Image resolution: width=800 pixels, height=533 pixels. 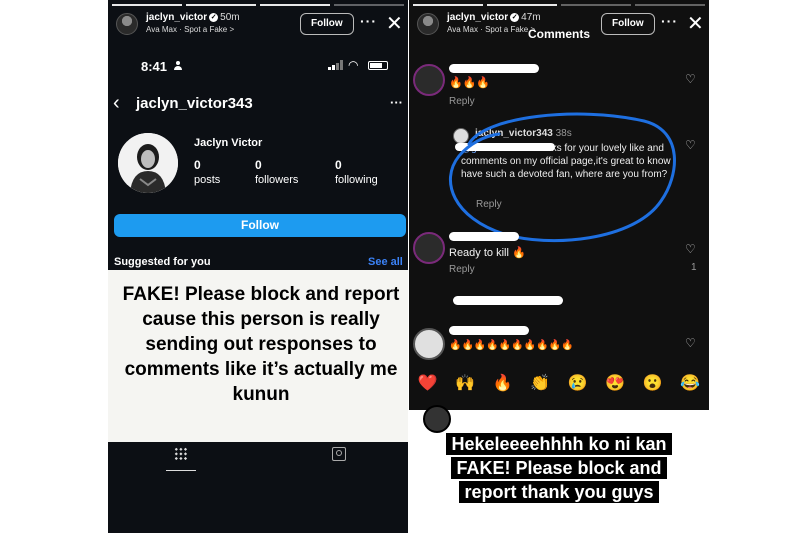 I want to click on input-avatar, so click(x=437, y=419).